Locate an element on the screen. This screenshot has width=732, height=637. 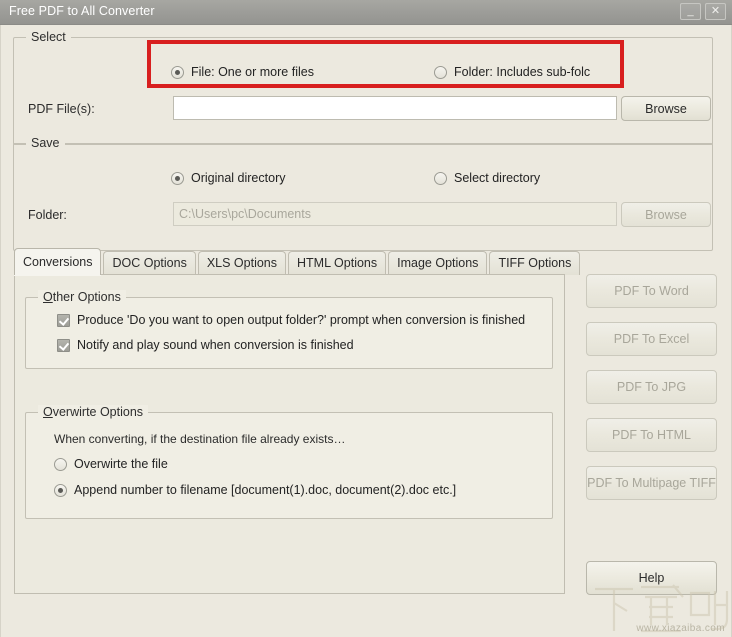
radio-select-directory-label: Select directory is located at coordinates (497, 178).